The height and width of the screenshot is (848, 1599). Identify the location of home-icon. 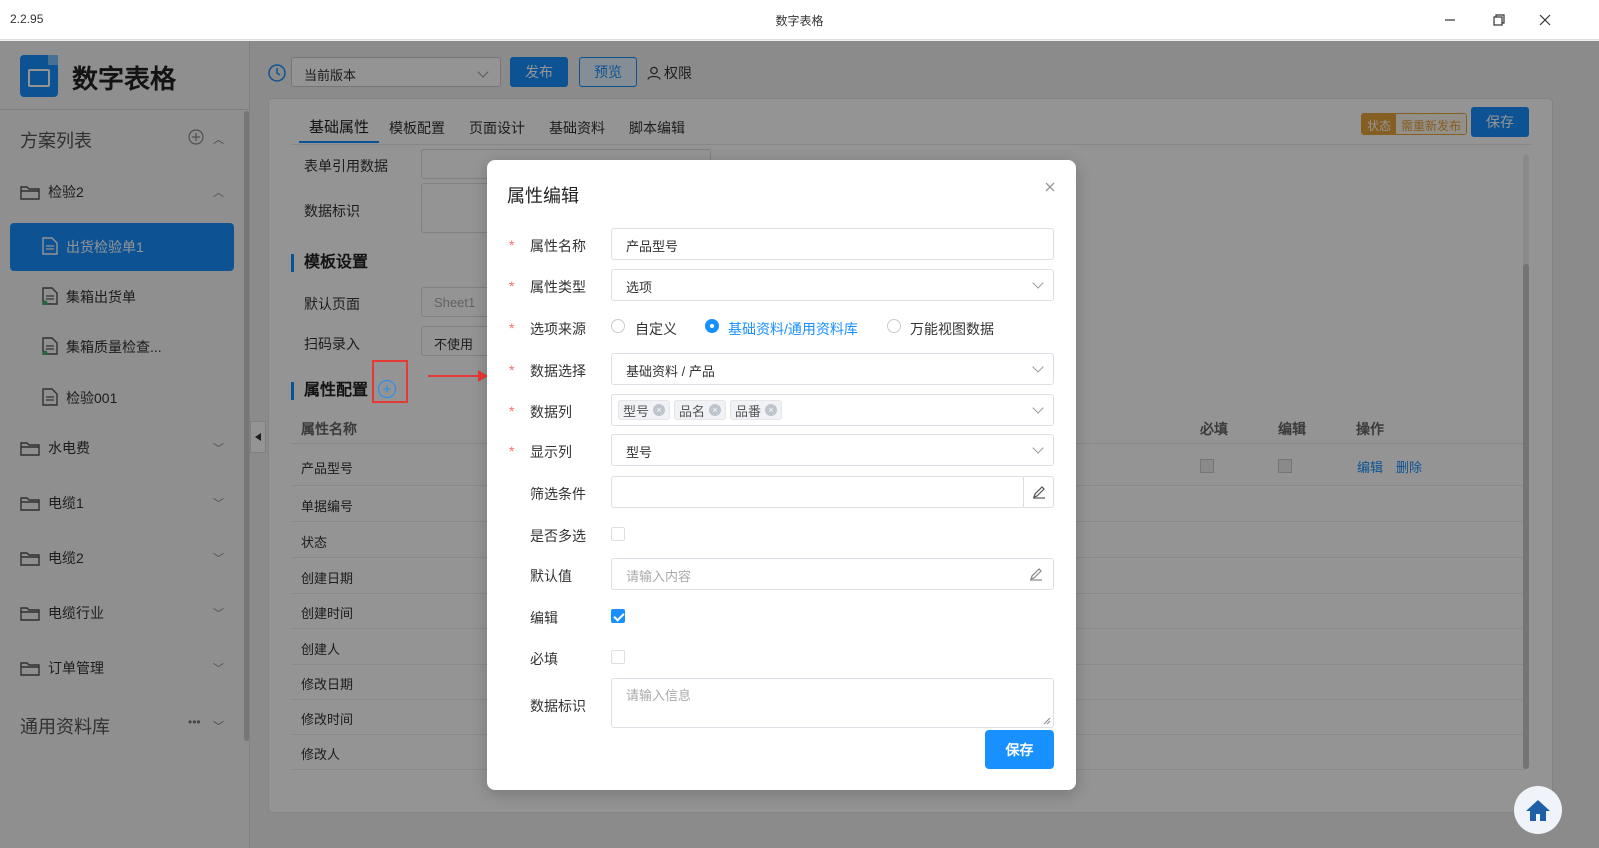
(1538, 810).